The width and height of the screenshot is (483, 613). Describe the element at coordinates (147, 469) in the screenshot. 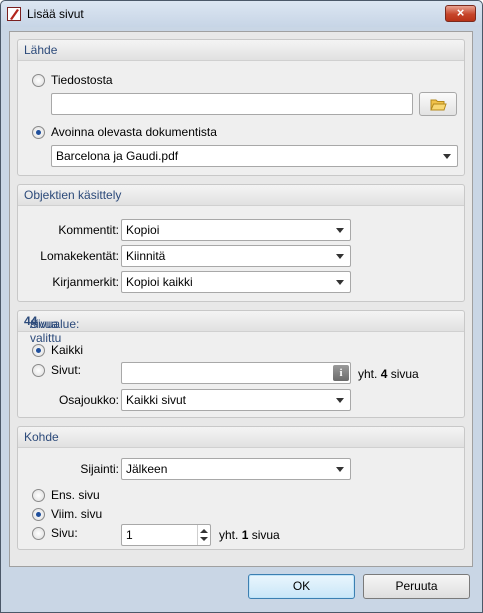

I see `position-select-value: Jälkeen` at that location.